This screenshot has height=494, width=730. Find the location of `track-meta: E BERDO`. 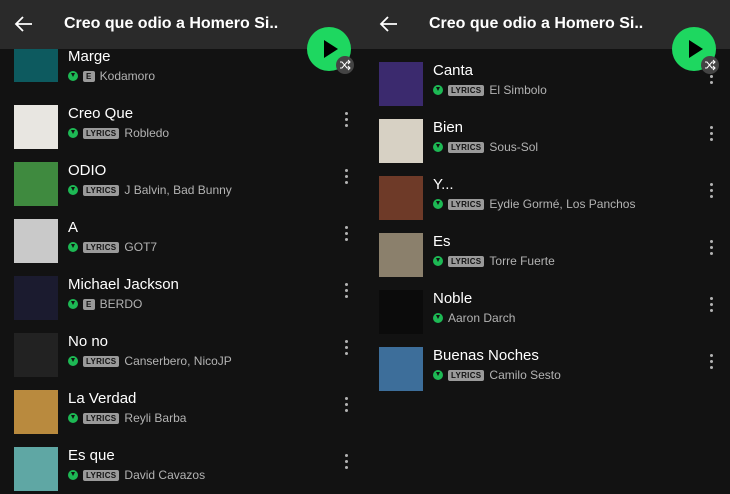

track-meta: E BERDO is located at coordinates (105, 304).